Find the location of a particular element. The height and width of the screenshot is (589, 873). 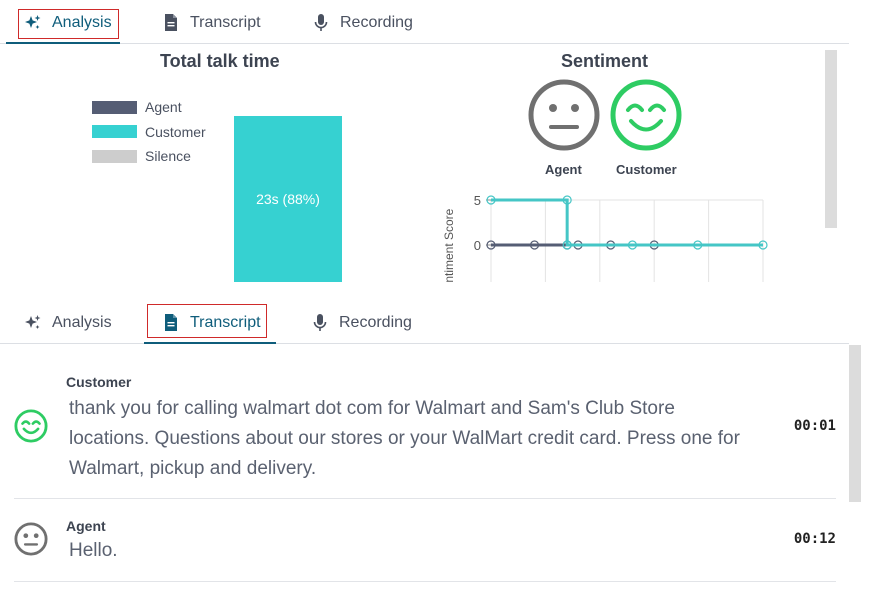

customer-sentiment-label: Customer is located at coordinates (646, 169).